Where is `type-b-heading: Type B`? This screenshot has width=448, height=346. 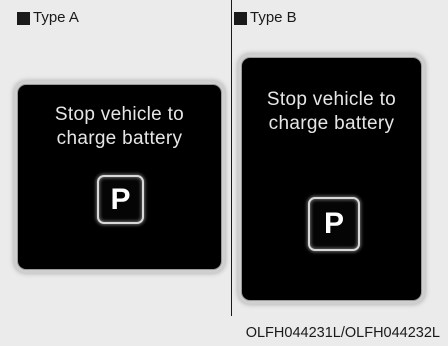
type-b-heading: Type B is located at coordinates (265, 17).